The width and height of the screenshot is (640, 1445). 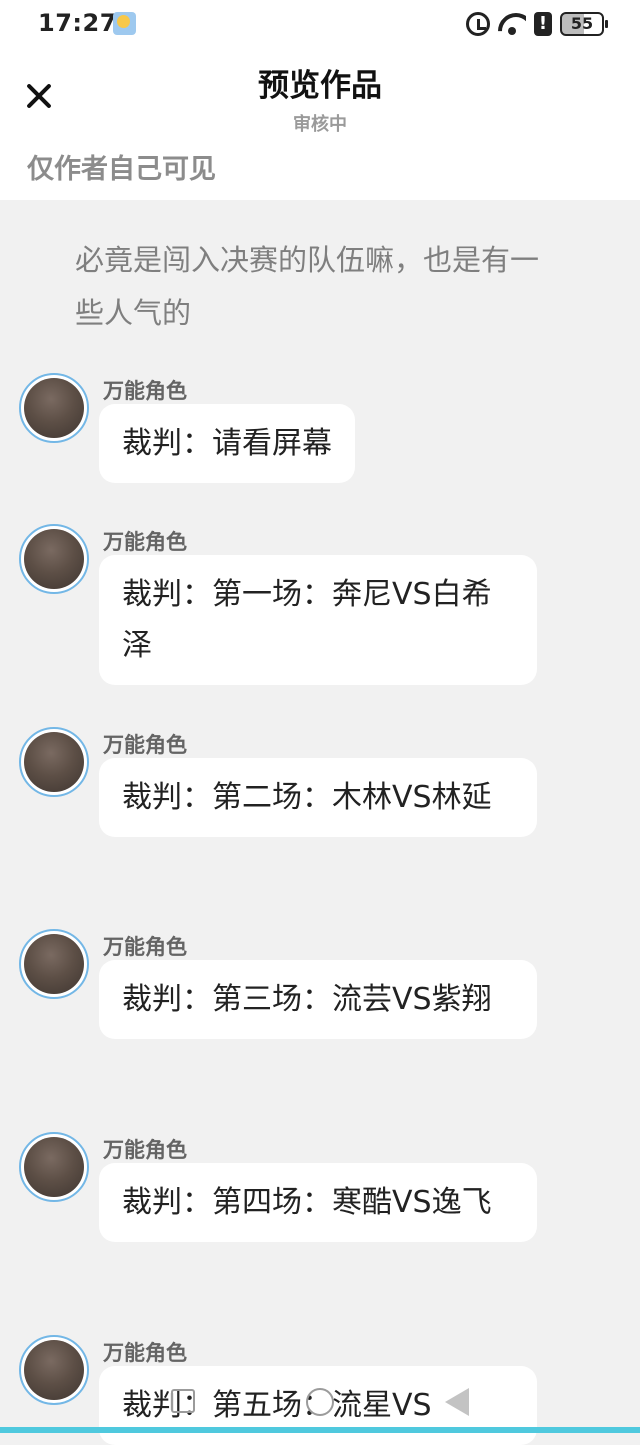 I want to click on weather-icon, so click(x=124, y=23).